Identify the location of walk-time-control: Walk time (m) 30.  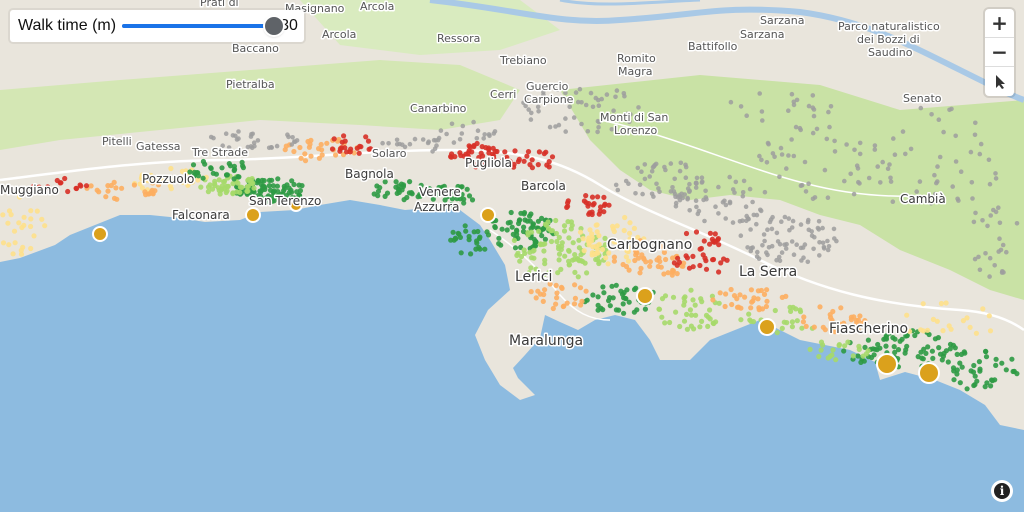
(157, 26).